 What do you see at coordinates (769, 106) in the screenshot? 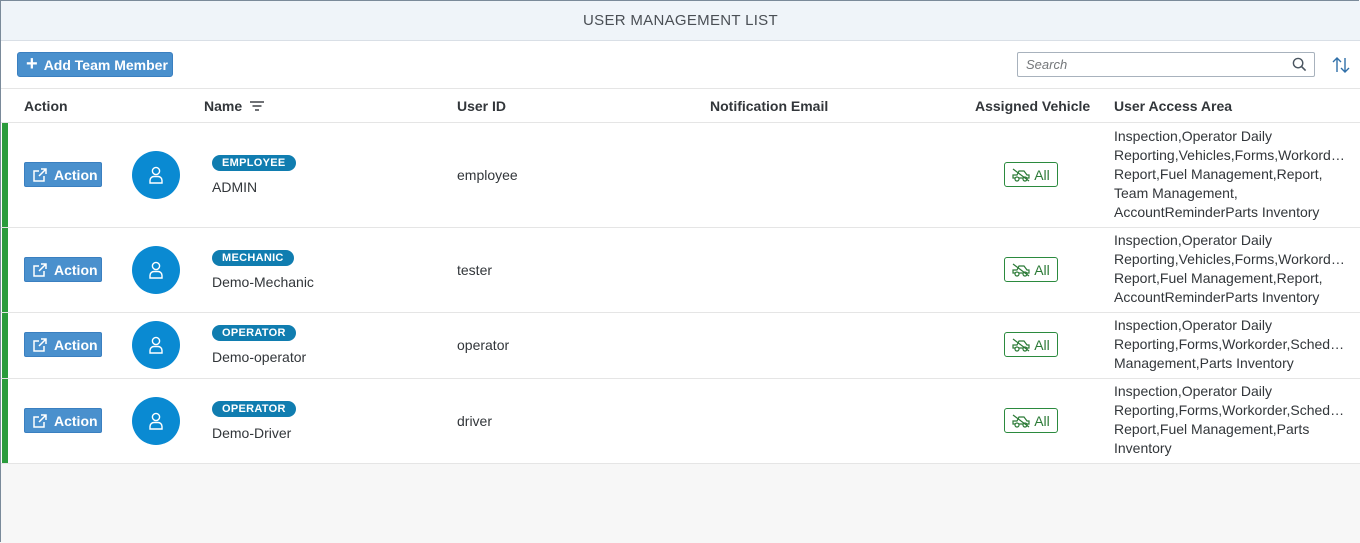
I see `column-header-notification-email: Notification Email` at bounding box center [769, 106].